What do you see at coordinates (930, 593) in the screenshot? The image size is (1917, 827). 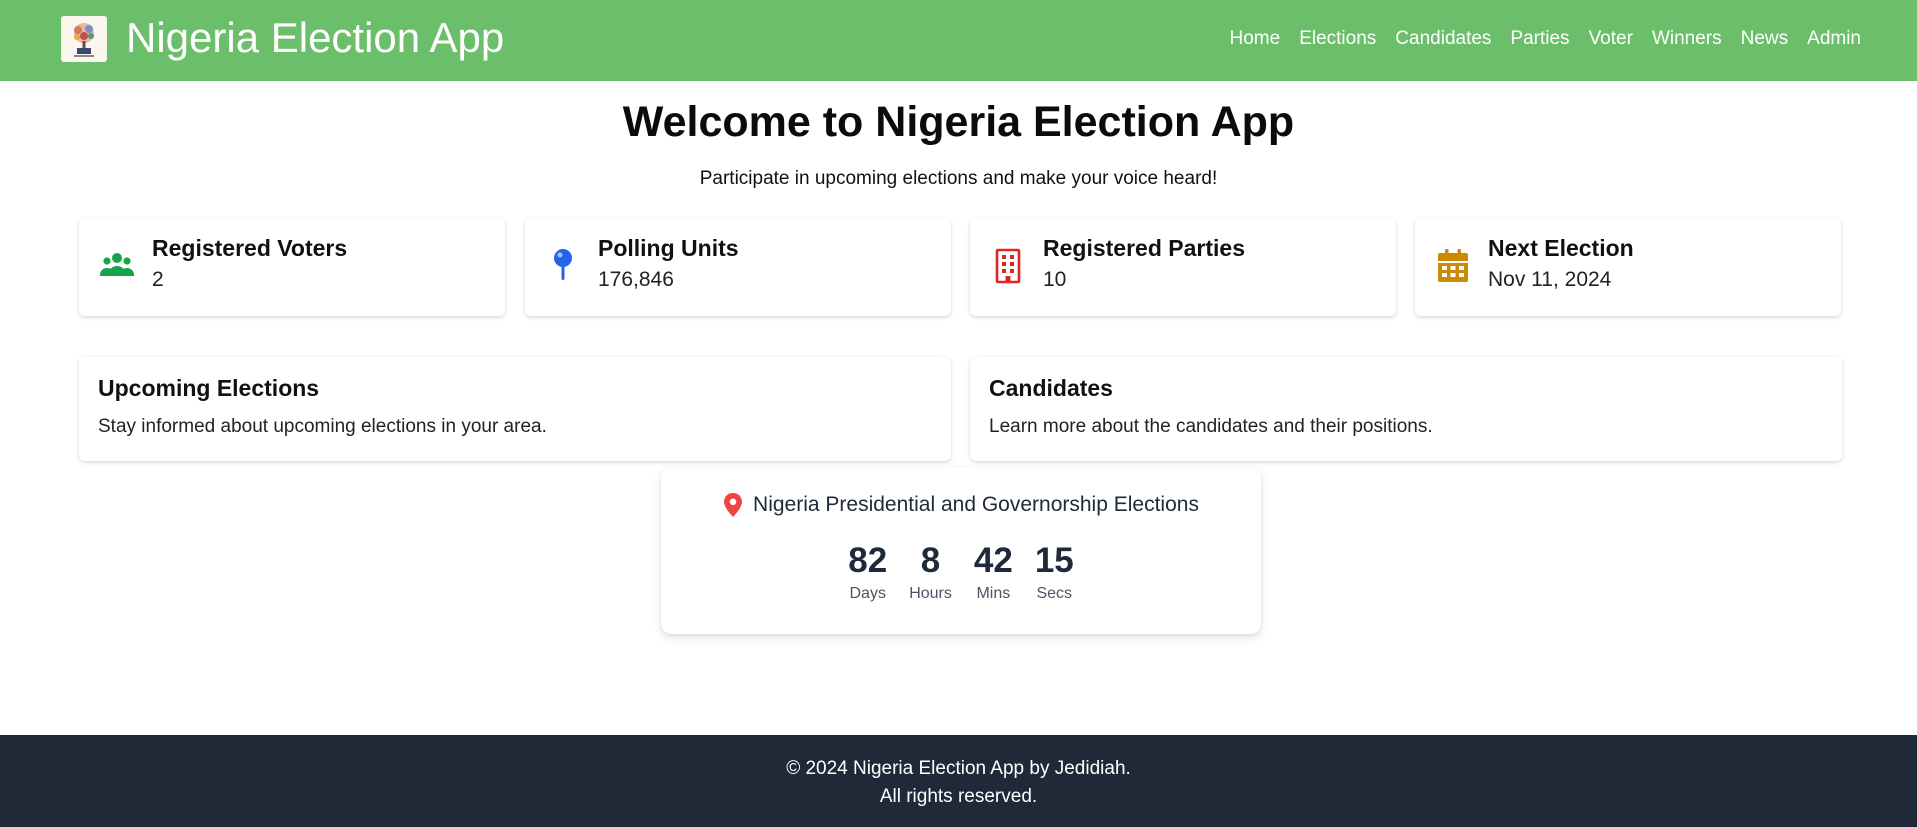 I see `countdown-label: Hours` at bounding box center [930, 593].